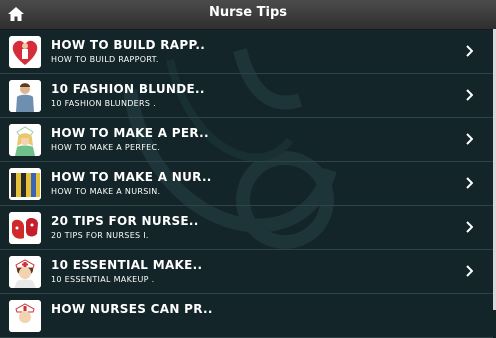  Describe the element at coordinates (25, 228) in the screenshot. I see `shoes-icon` at that location.